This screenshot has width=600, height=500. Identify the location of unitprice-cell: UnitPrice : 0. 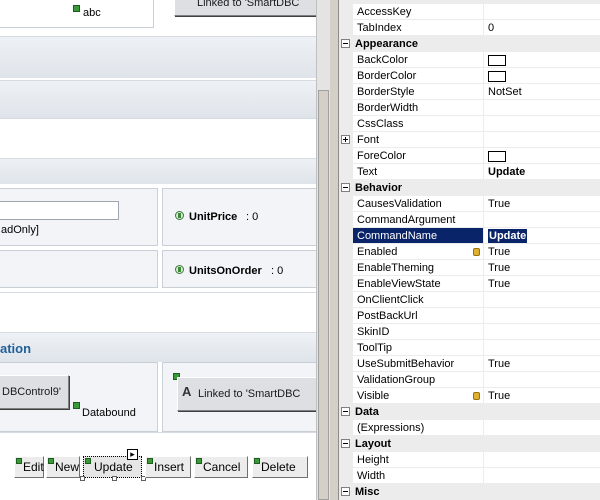
(239, 217).